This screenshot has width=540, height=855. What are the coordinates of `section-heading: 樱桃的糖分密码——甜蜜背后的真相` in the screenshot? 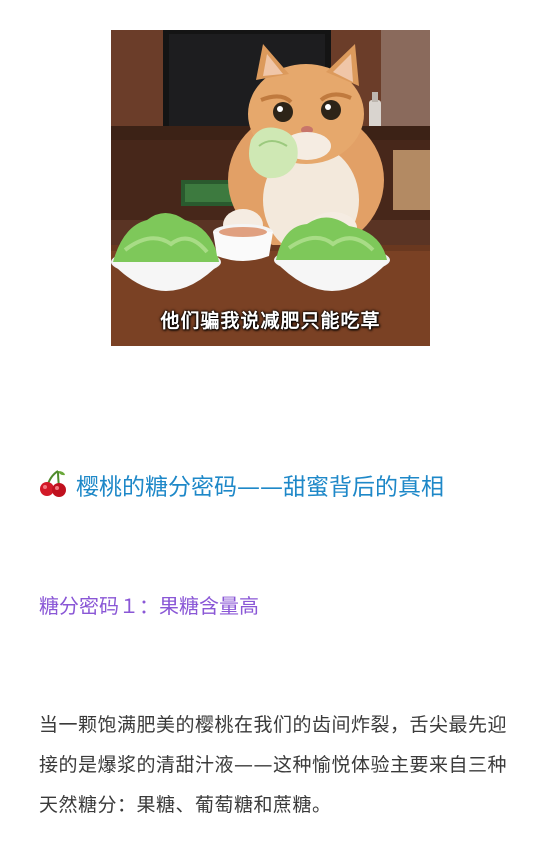 It's located at (278, 488).